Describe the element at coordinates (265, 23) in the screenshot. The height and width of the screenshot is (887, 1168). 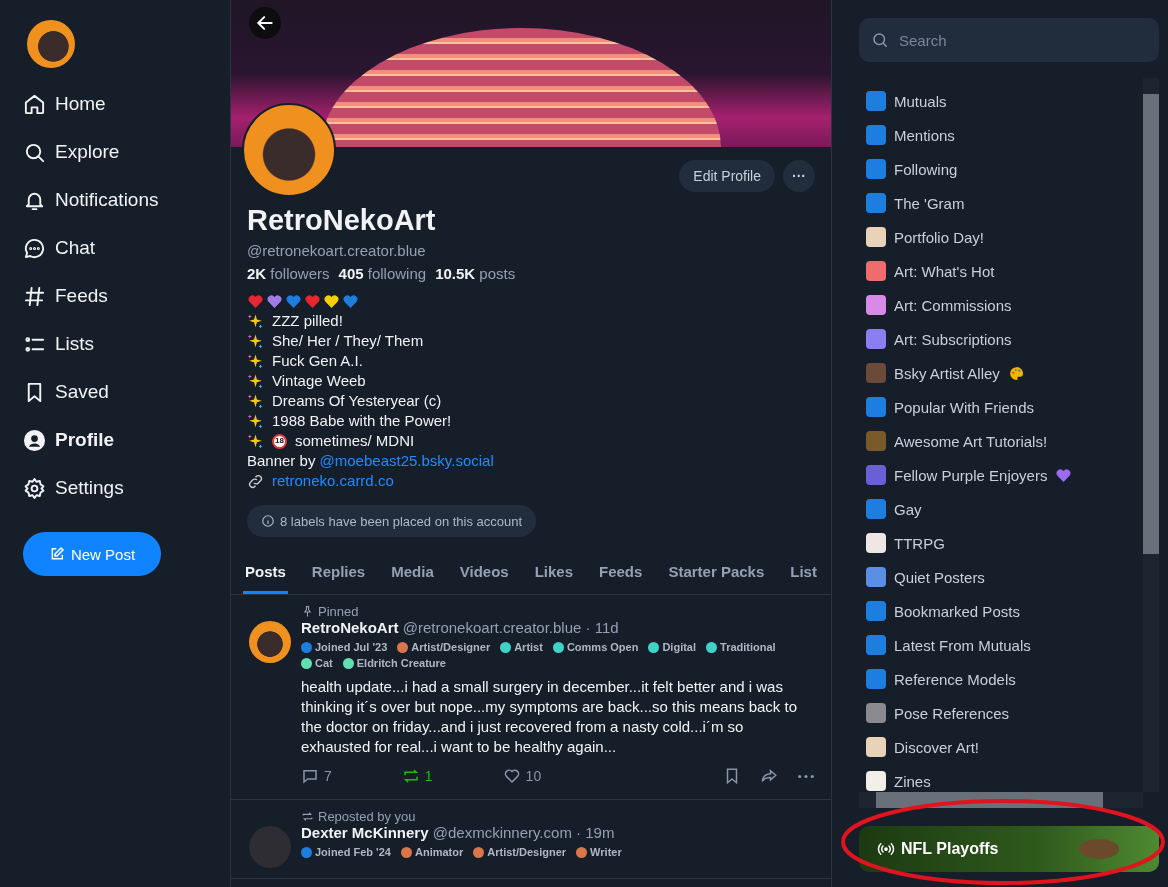
I see `back-arrow-icon` at that location.